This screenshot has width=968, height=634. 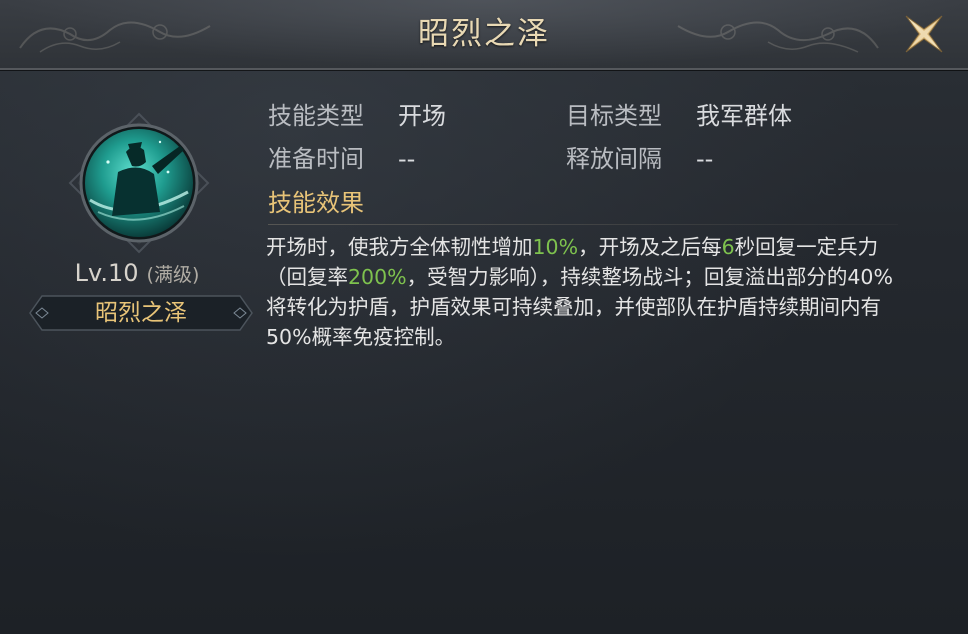 What do you see at coordinates (705, 159) in the screenshot?
I see `interval-value: --` at bounding box center [705, 159].